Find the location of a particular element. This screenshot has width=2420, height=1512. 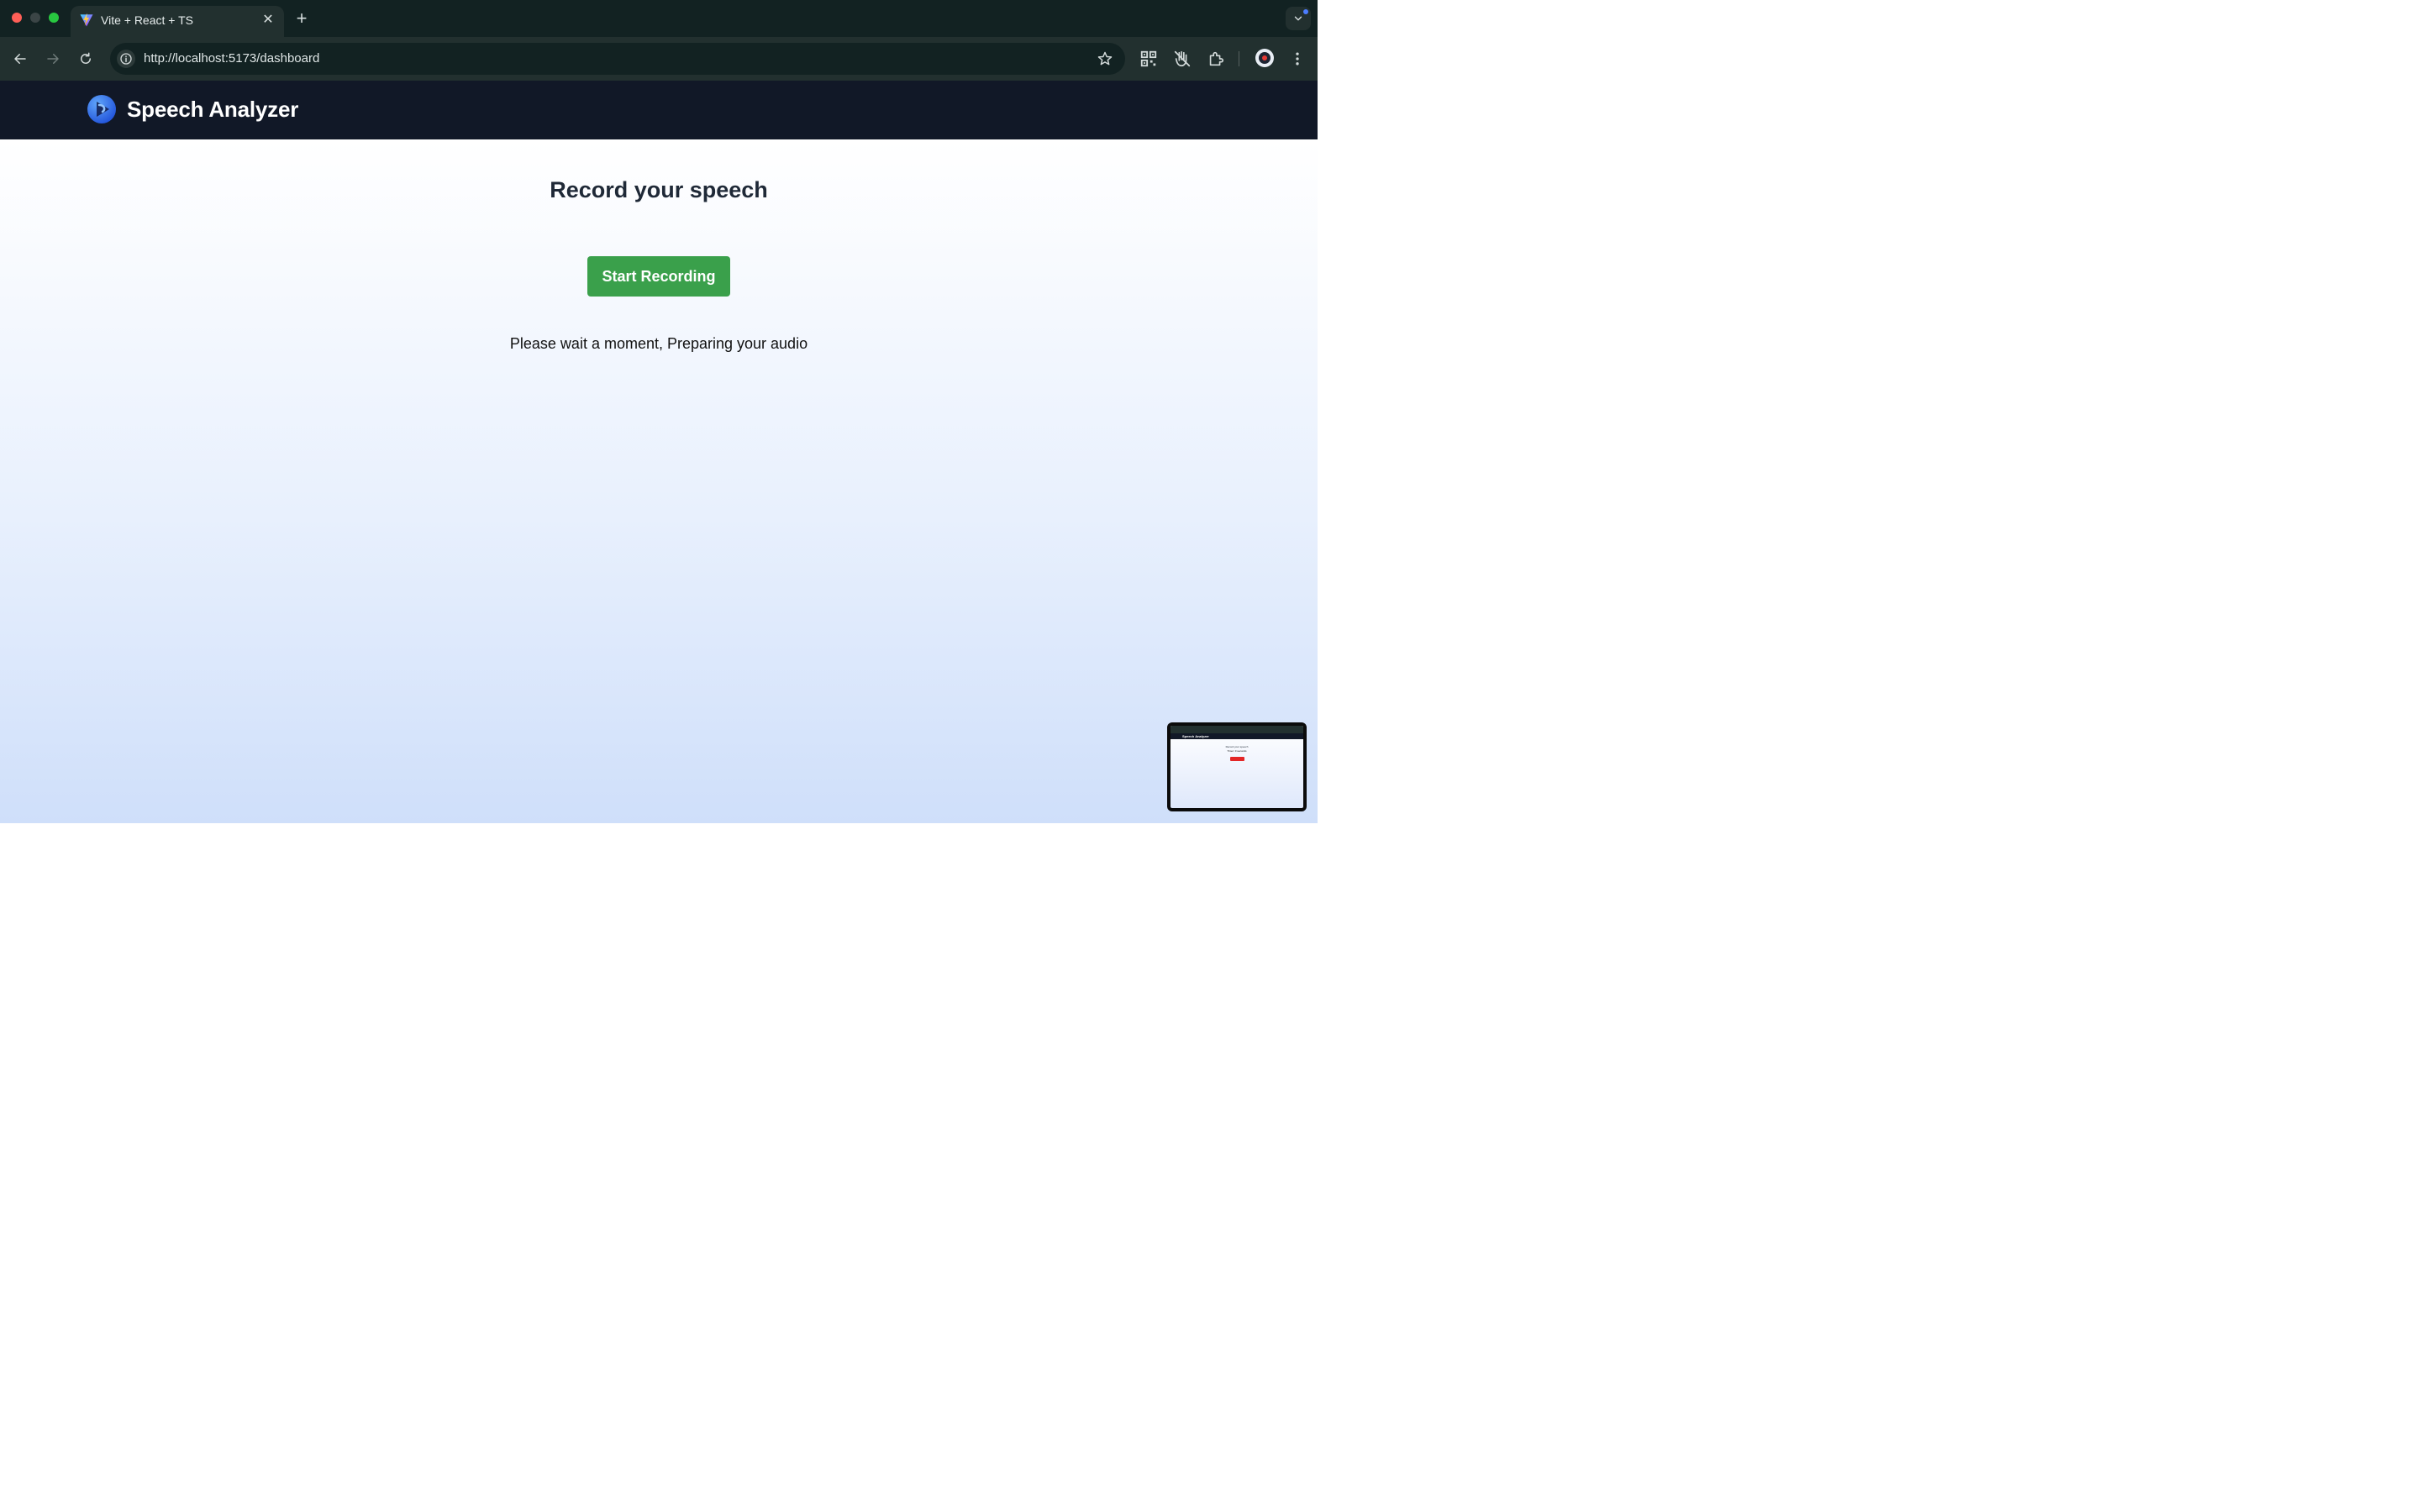

reload-button is located at coordinates (86, 59).